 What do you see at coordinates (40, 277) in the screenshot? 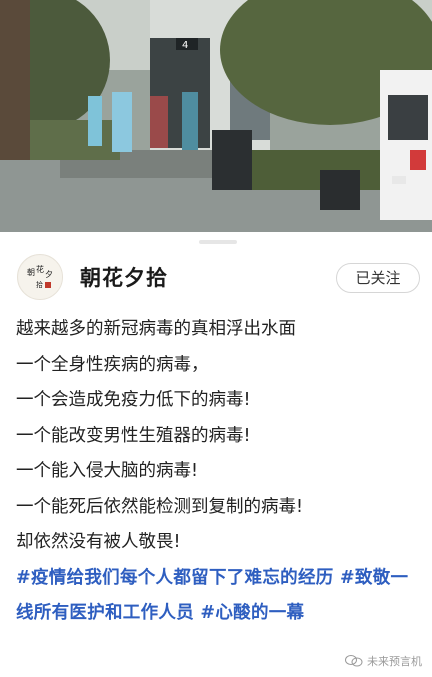
I see `author-avatar: 朝 花 夕 拾` at bounding box center [40, 277].